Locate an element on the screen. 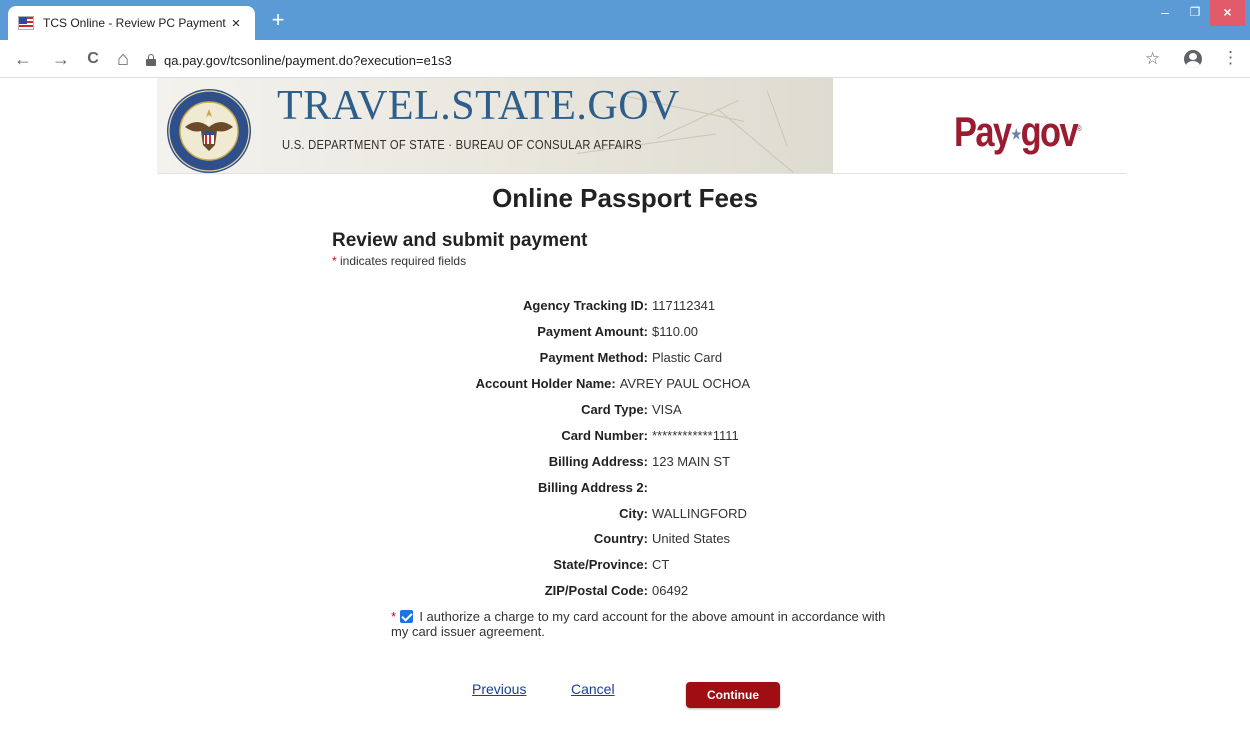 This screenshot has height=740, width=1250. browser-tab: TCS Online - Review PC Payment × is located at coordinates (131, 23).